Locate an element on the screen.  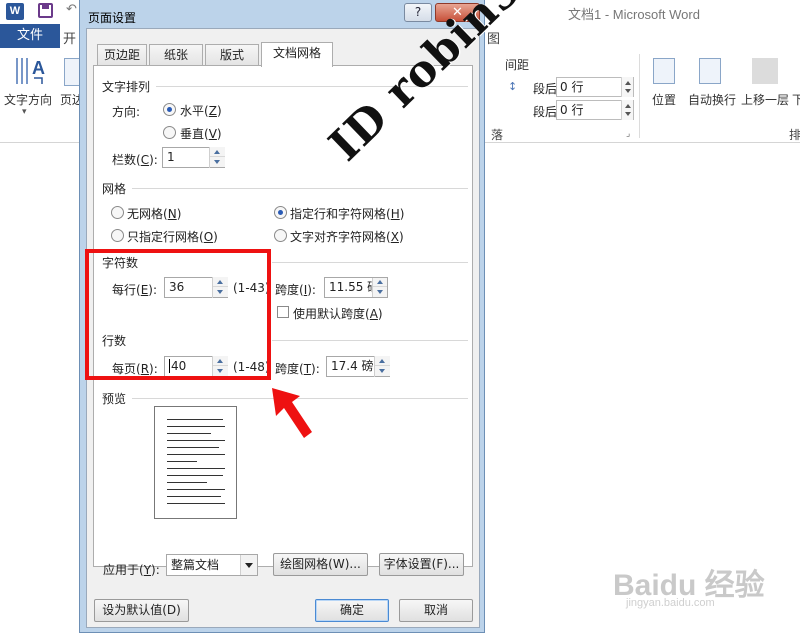
no-grid-label: 无网格(N) is located at coordinates (154, 213).